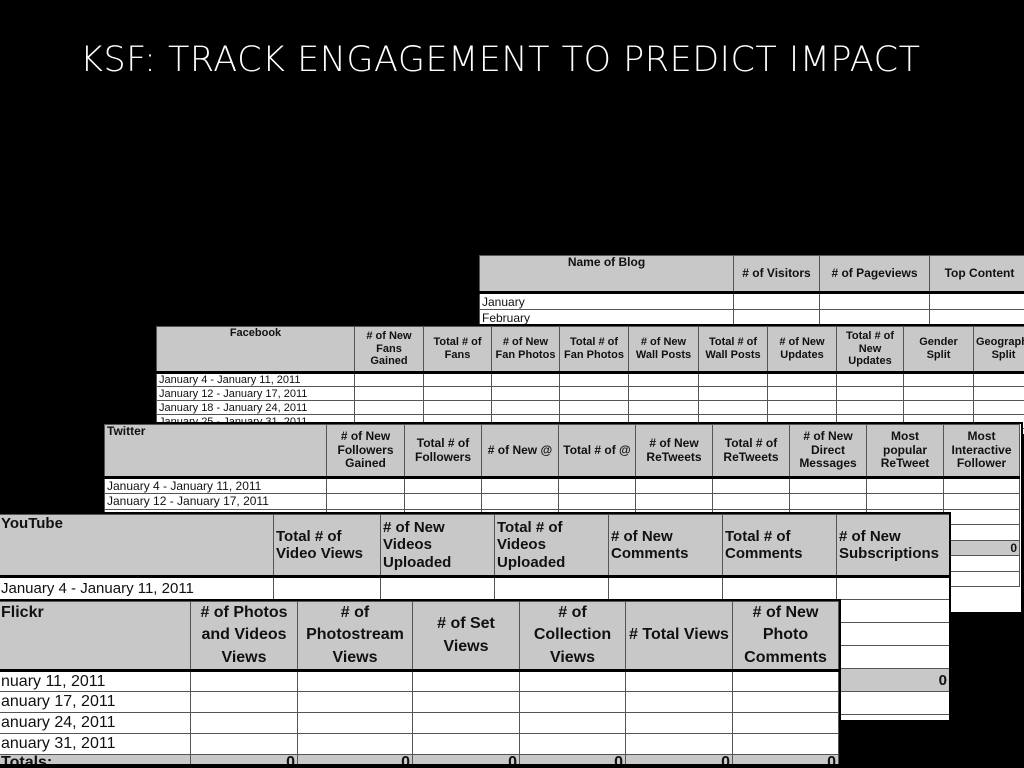  I want to click on row-label: nuary 11, 2011, so click(95, 681).